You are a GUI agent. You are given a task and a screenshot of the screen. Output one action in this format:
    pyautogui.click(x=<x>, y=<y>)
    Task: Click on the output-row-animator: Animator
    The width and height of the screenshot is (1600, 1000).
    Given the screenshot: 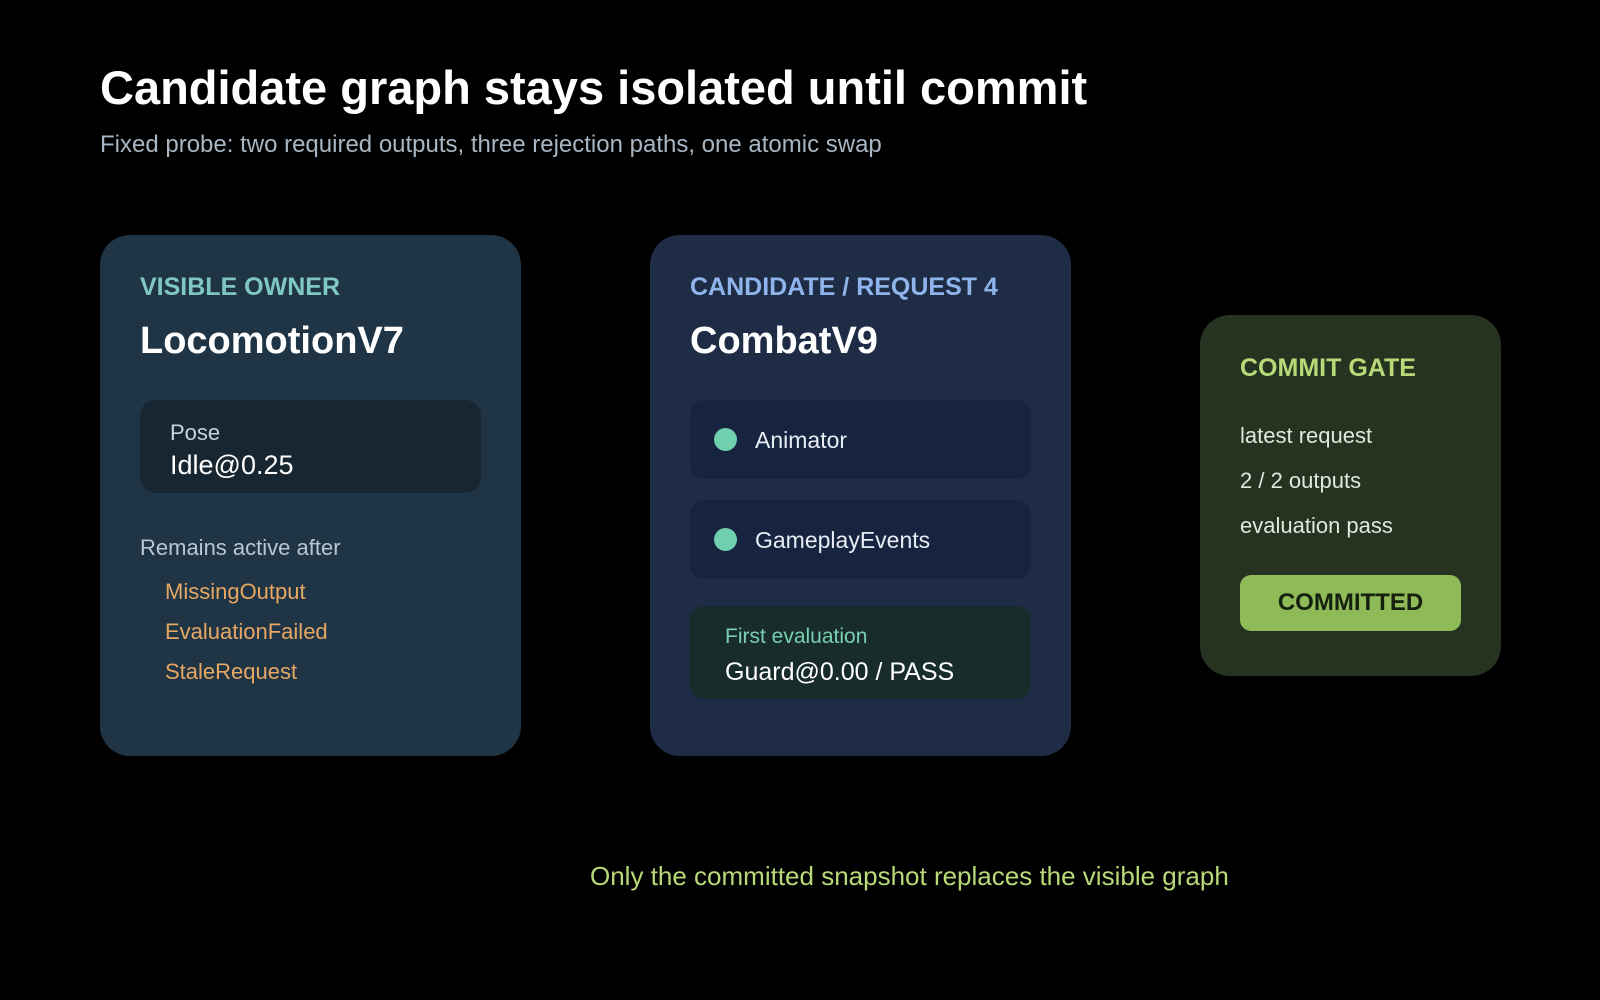 What is the action you would take?
    pyautogui.click(x=860, y=439)
    